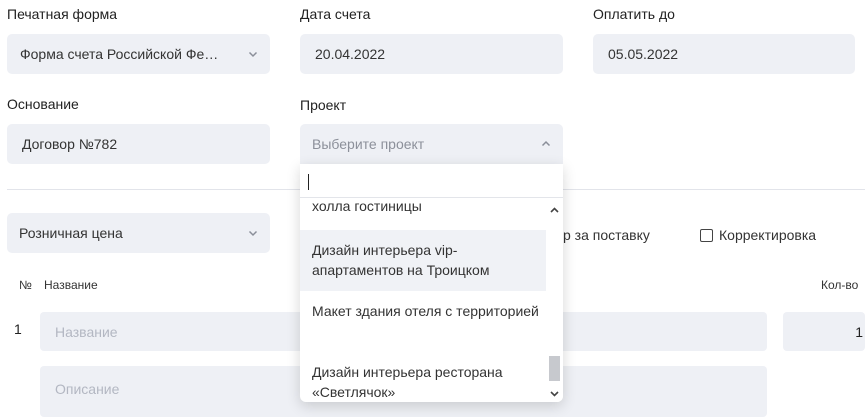 This screenshot has height=417, width=865. I want to click on row-number: 1, so click(18, 329).